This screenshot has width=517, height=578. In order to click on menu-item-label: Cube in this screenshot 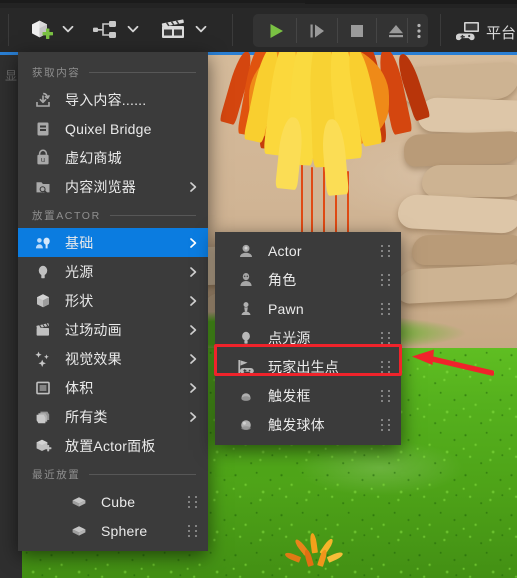, I will do `click(118, 501)`.